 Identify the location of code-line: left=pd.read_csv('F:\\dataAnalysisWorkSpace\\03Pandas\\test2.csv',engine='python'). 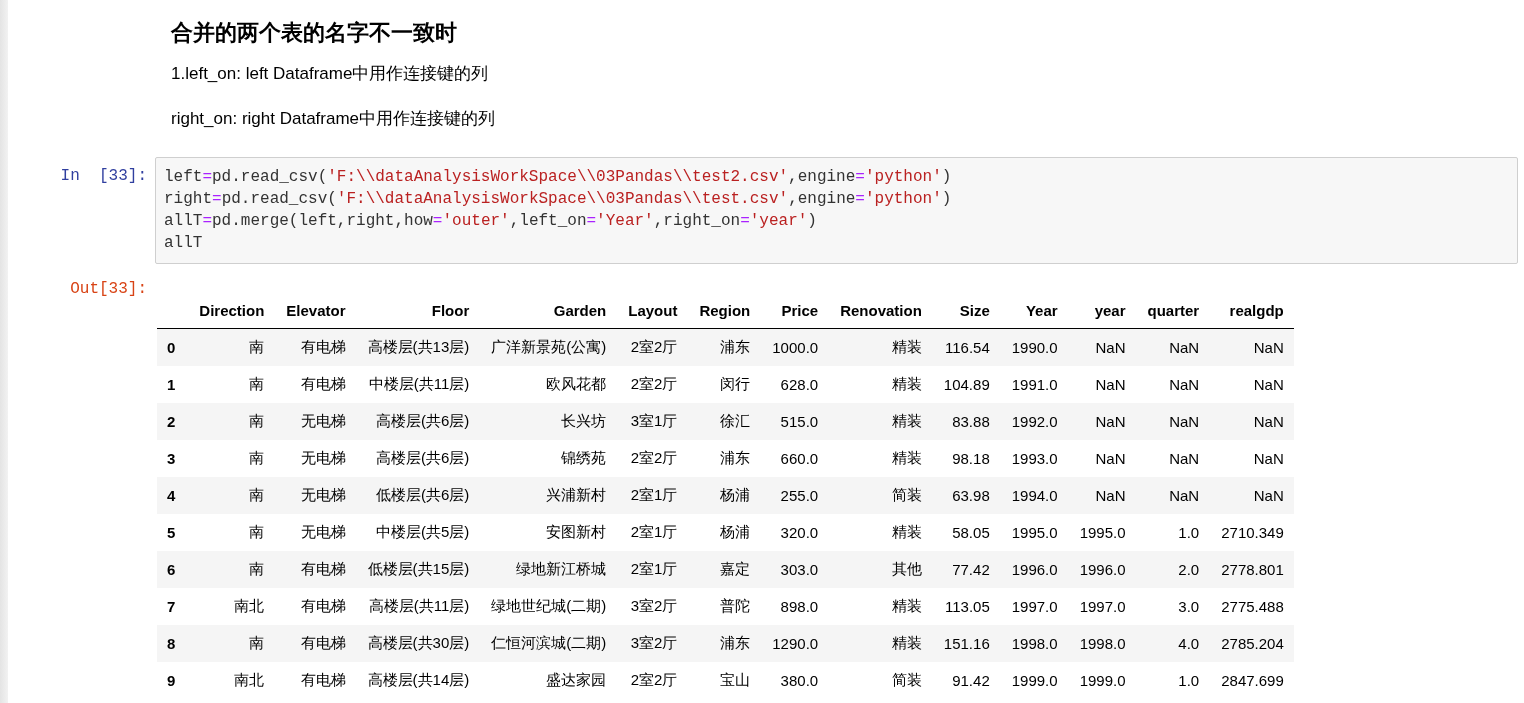
(558, 177).